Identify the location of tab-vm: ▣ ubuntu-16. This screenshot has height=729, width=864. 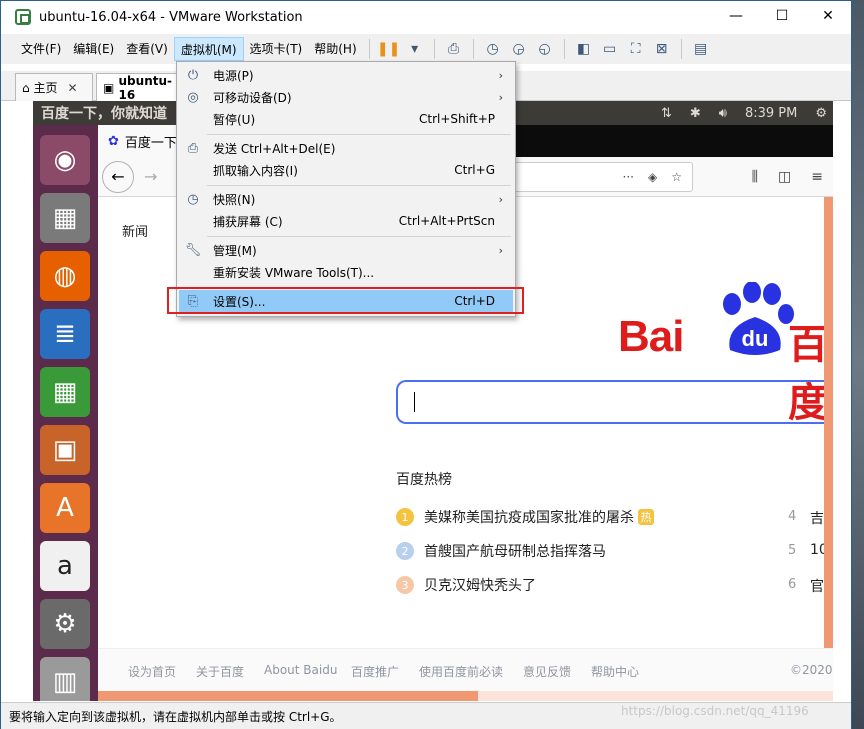
(141, 87).